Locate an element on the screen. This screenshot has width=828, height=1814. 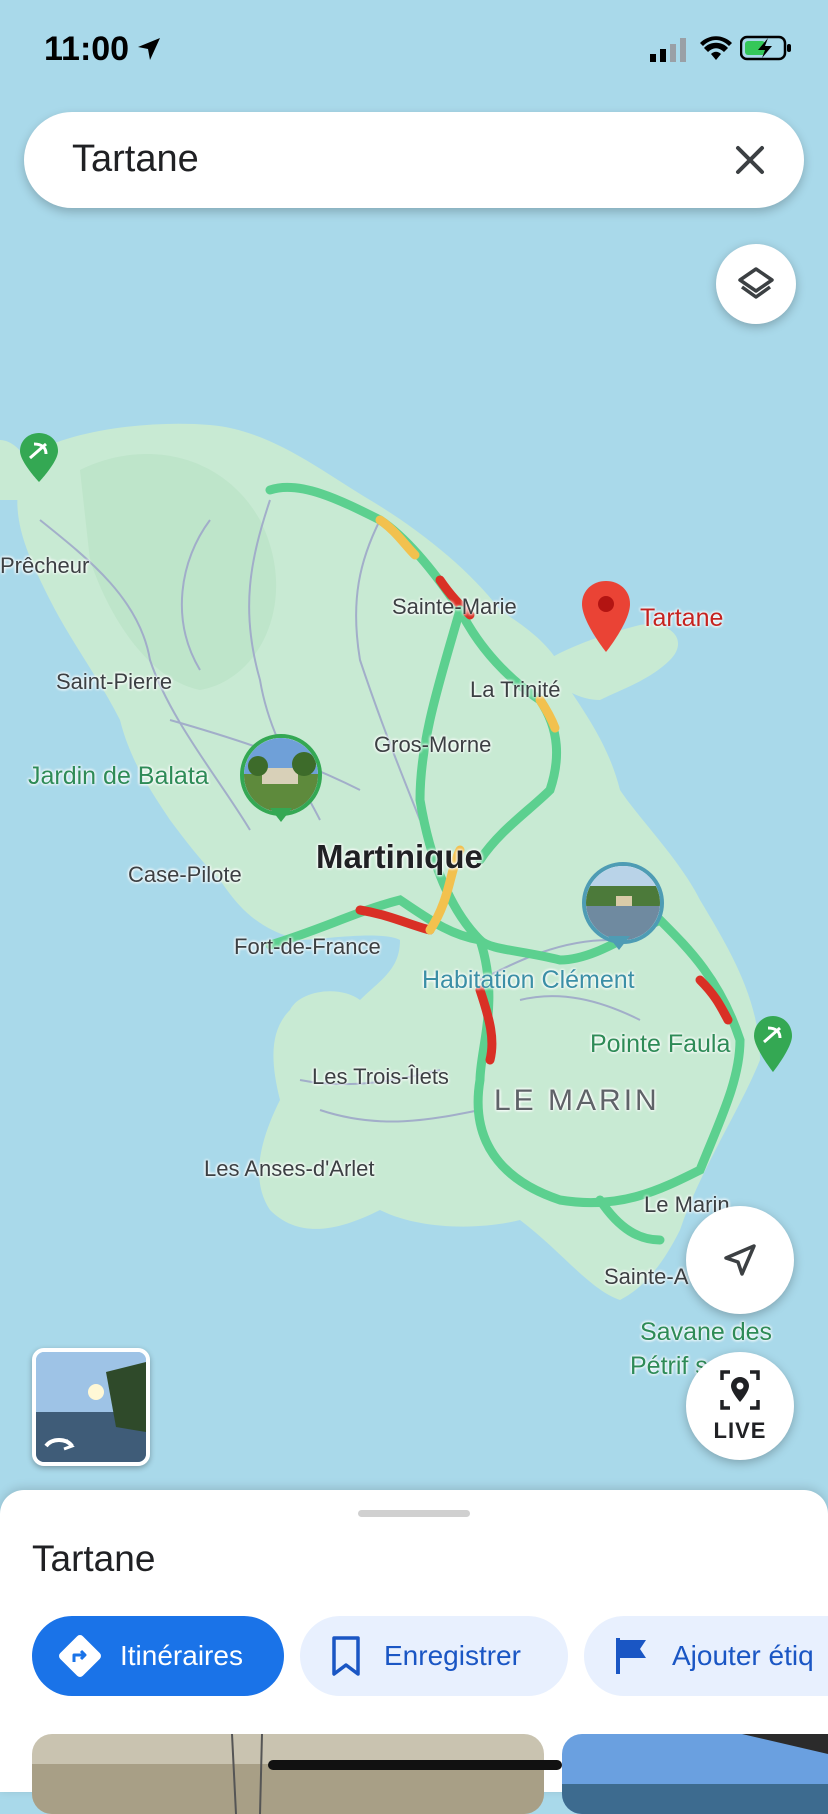
live-view-button: LIVE is located at coordinates (740, 1406).